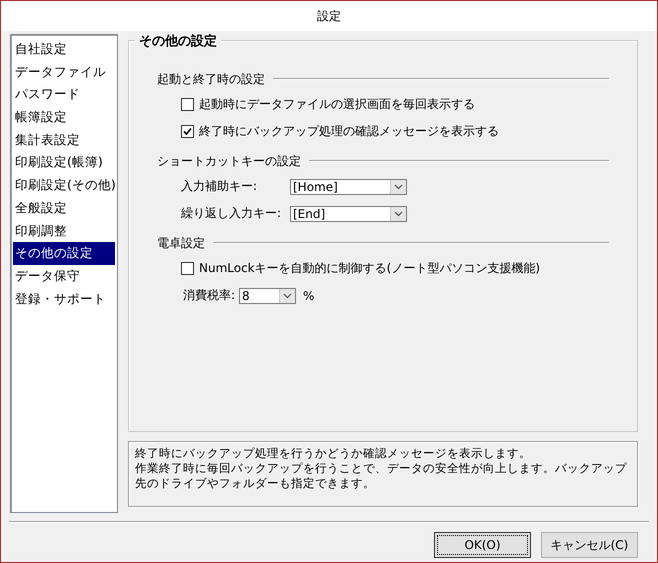  What do you see at coordinates (64, 49) in the screenshot?
I see `sidebar-item: 自社設定` at bounding box center [64, 49].